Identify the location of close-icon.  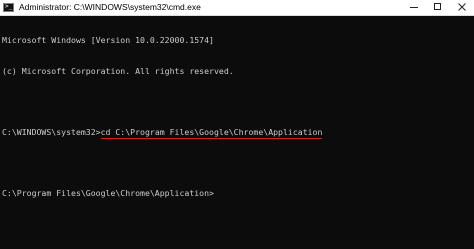
(462, 7).